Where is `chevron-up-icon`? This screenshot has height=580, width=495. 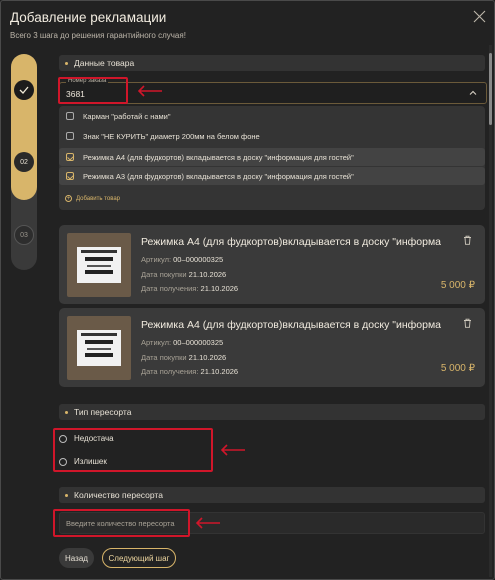 chevron-up-icon is located at coordinates (473, 93).